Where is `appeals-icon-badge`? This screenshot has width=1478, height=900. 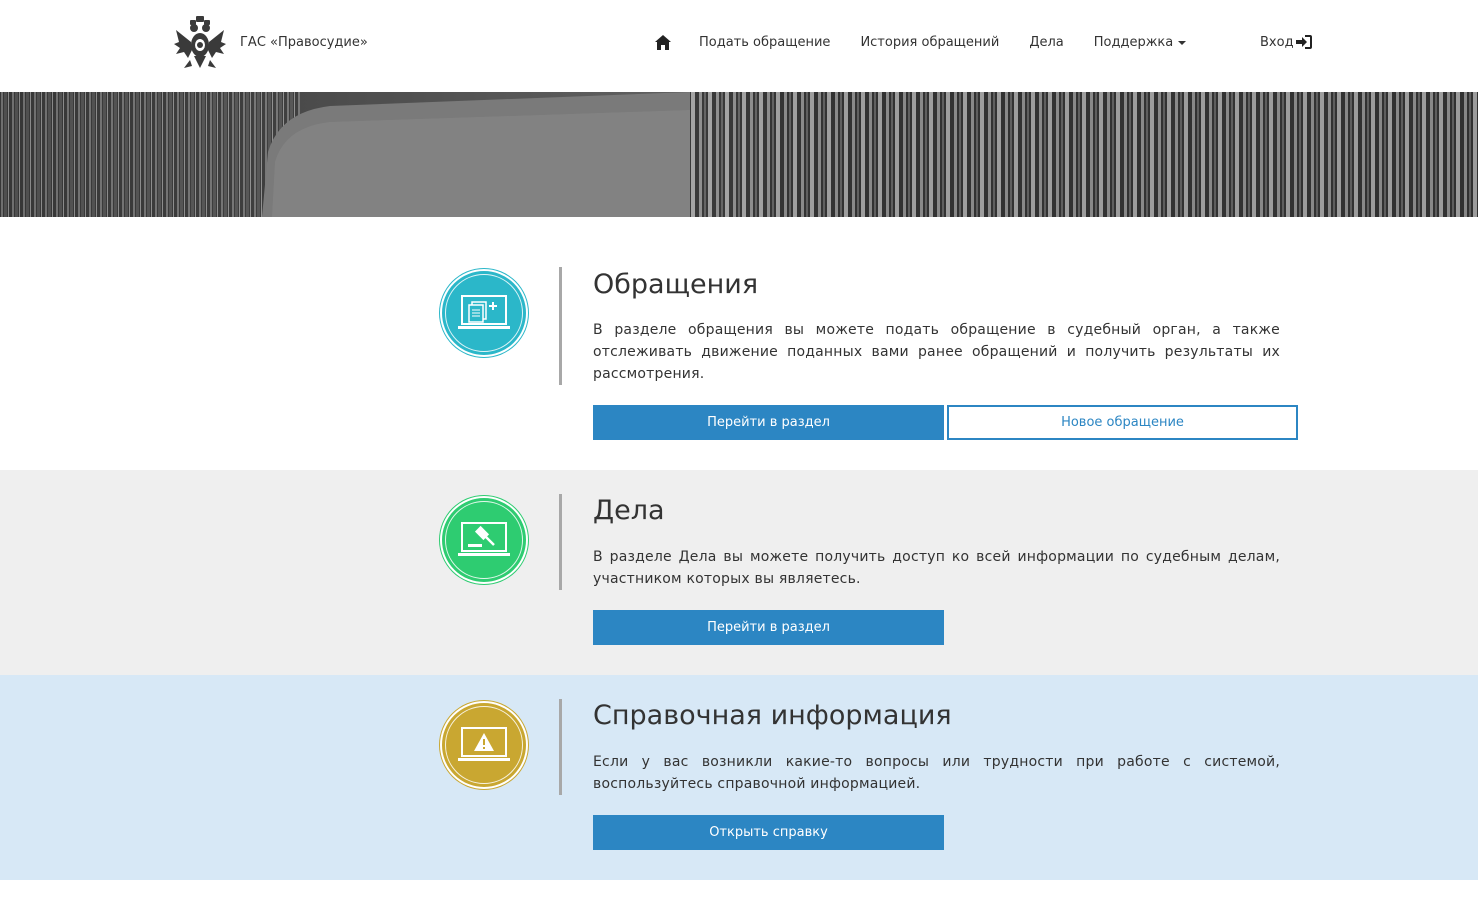
appeals-icon-badge is located at coordinates (484, 313).